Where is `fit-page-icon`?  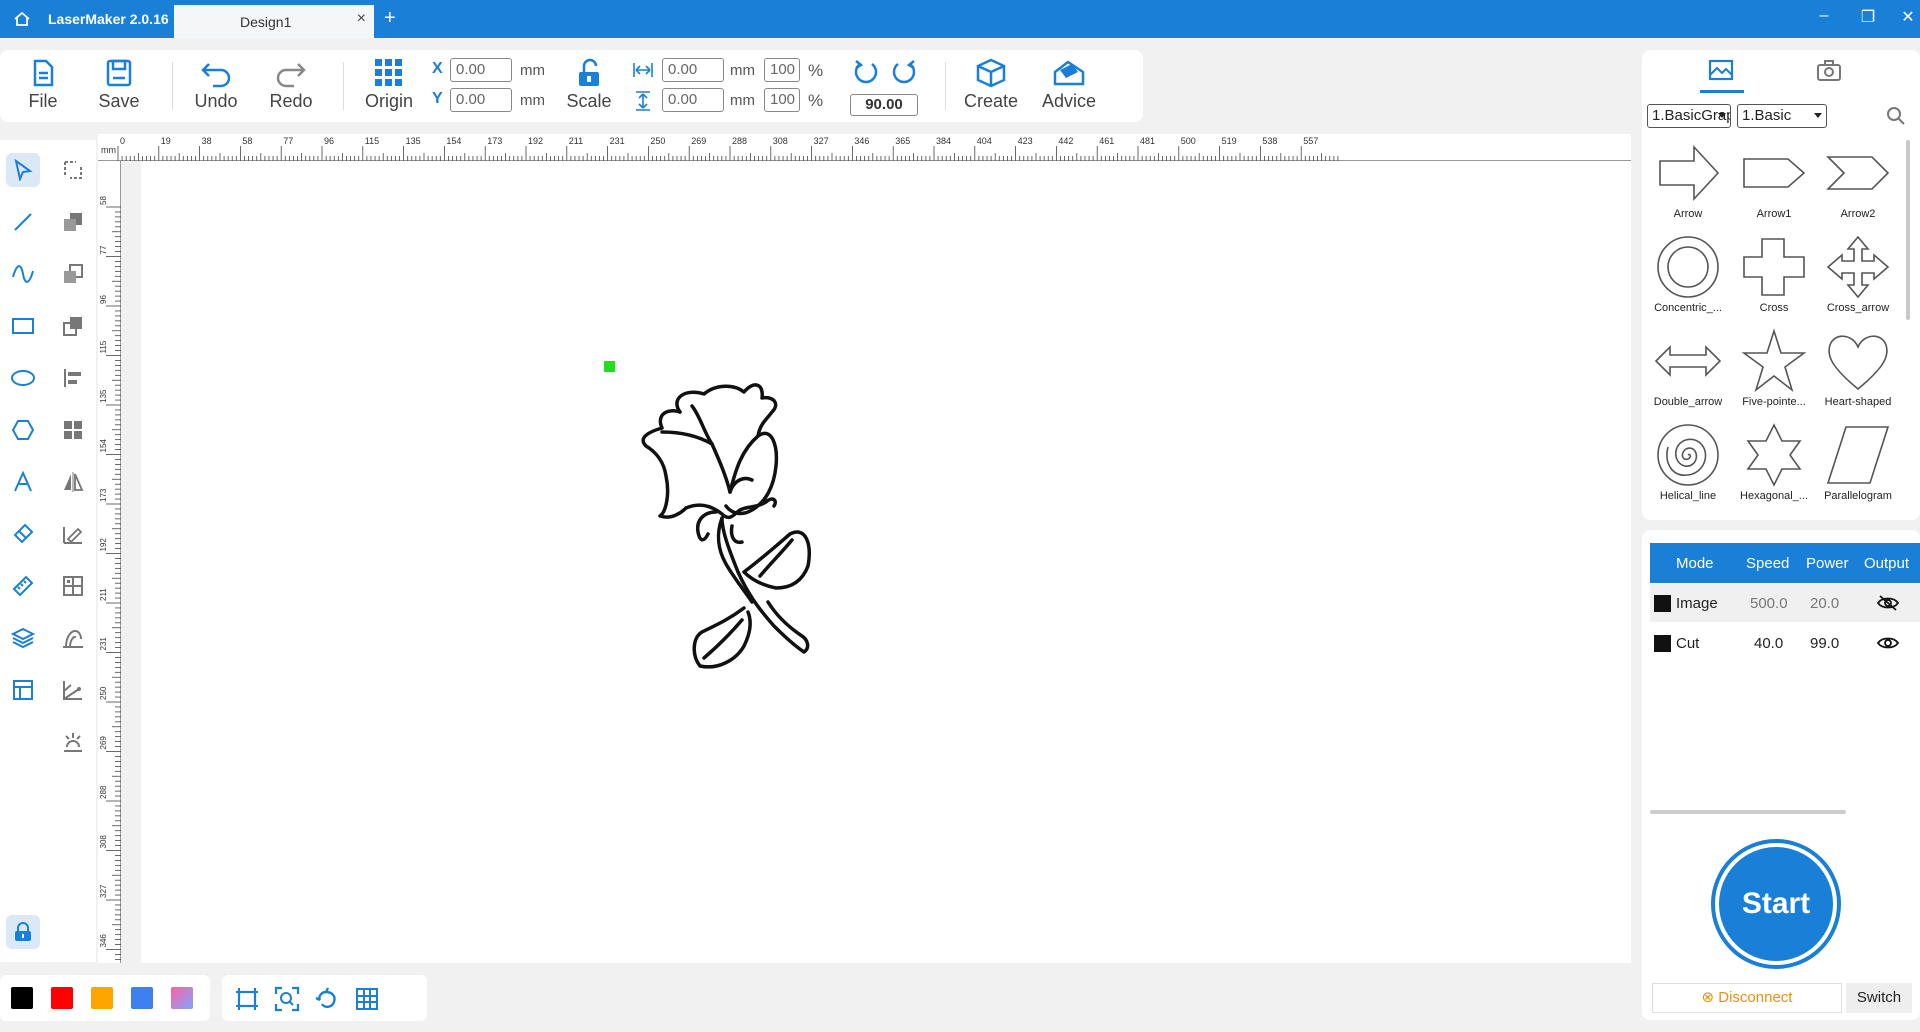
fit-page-icon is located at coordinates (247, 999).